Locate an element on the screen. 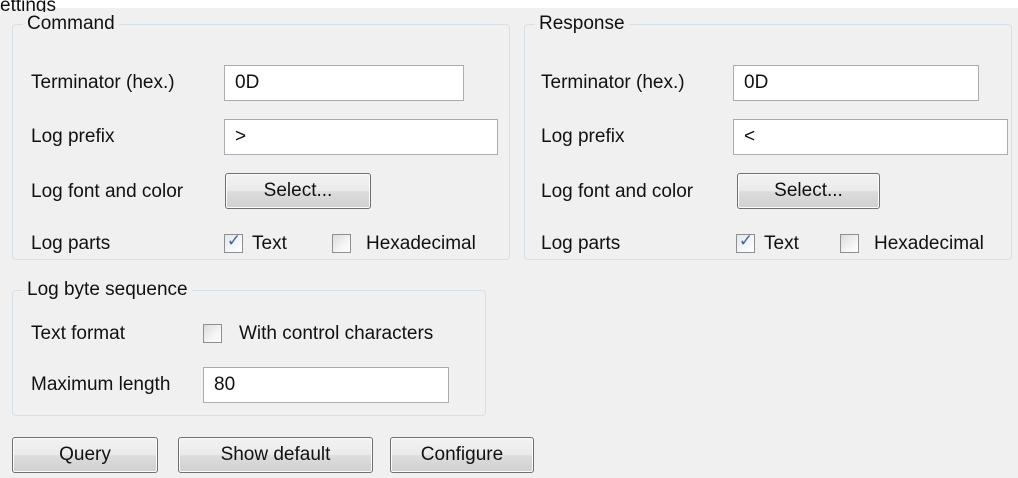 The height and width of the screenshot is (478, 1018). response-terminator-label: Terminator (hex.) is located at coordinates (613, 82).